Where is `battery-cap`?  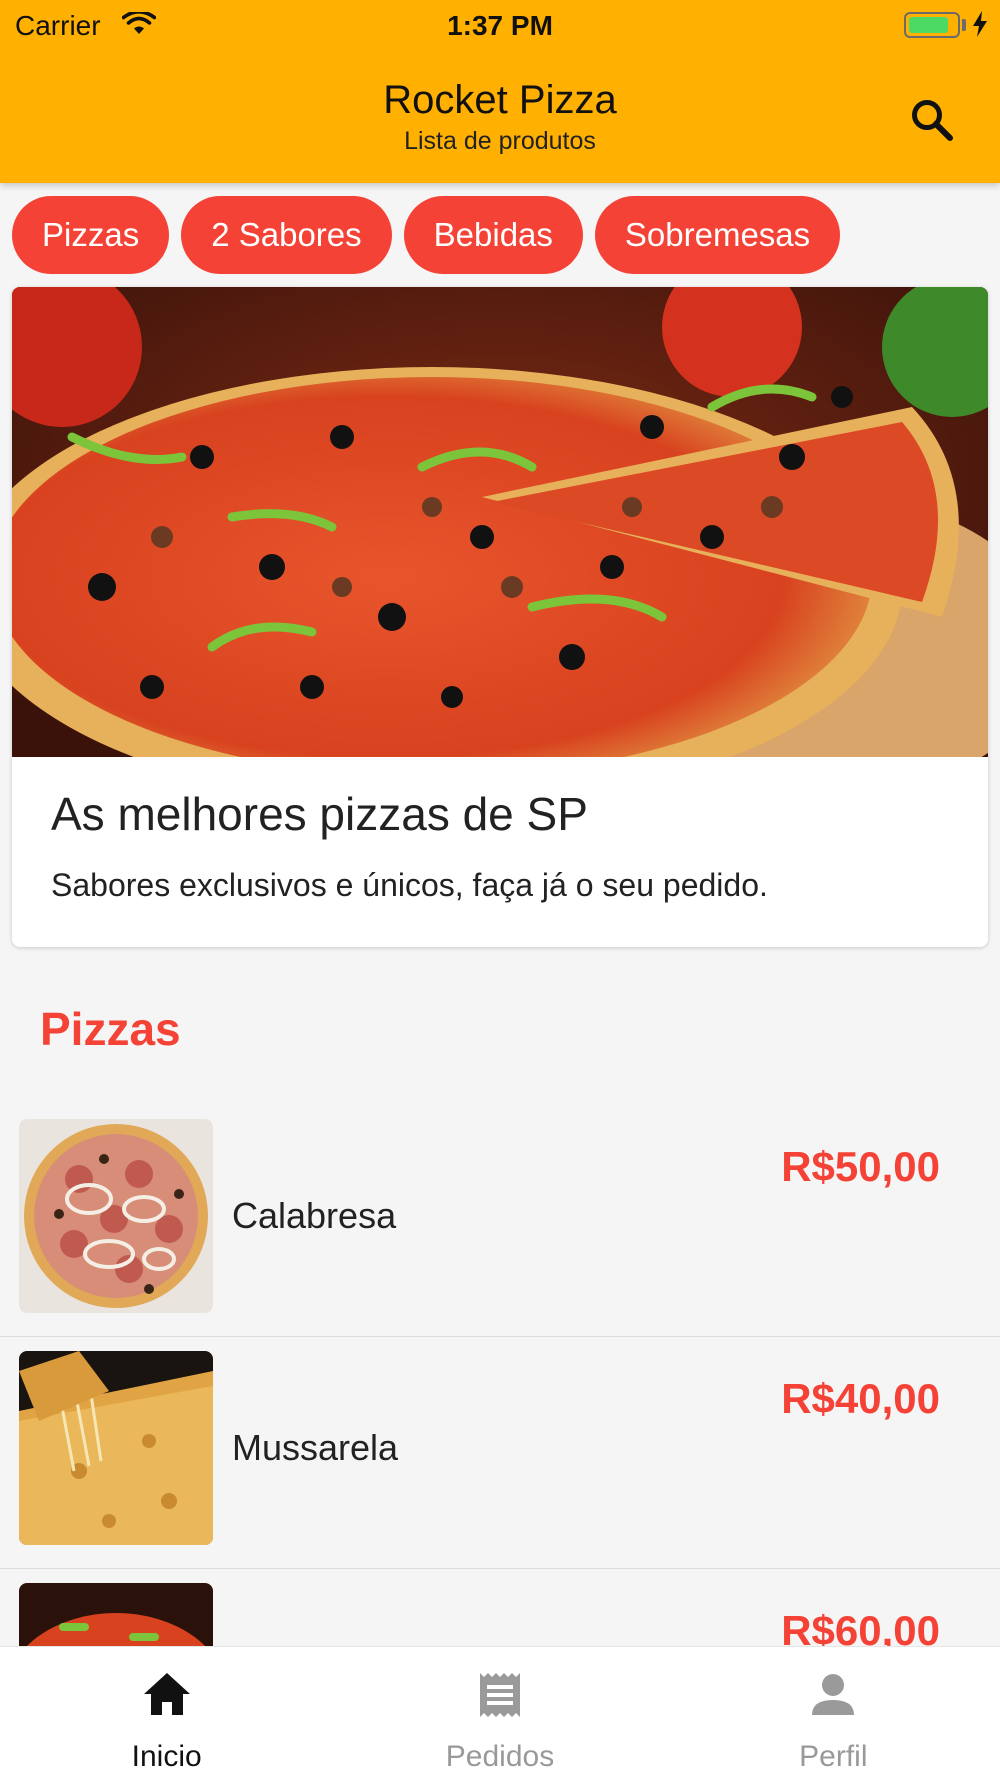 battery-cap is located at coordinates (964, 25).